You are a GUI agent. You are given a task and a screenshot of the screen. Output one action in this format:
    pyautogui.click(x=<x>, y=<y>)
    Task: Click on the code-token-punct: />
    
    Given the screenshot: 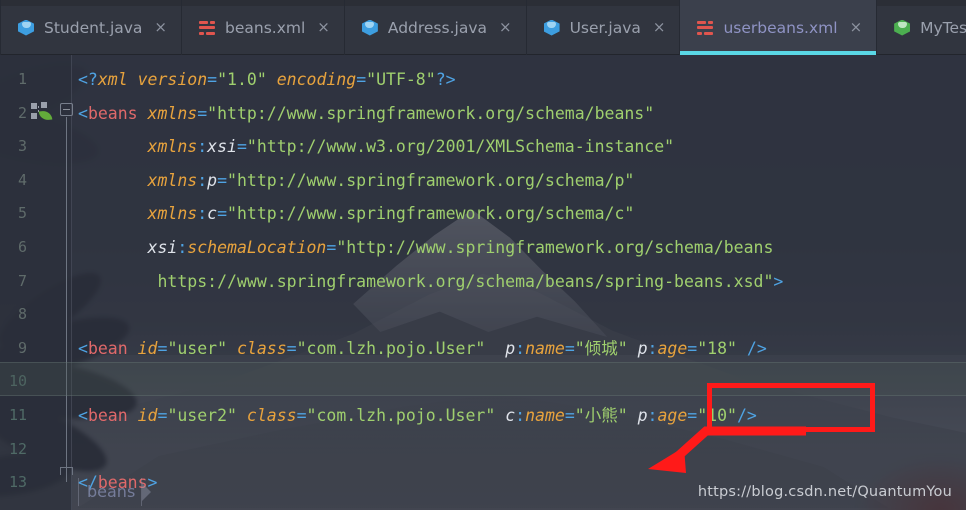 What is the action you would take?
    pyautogui.click(x=746, y=415)
    